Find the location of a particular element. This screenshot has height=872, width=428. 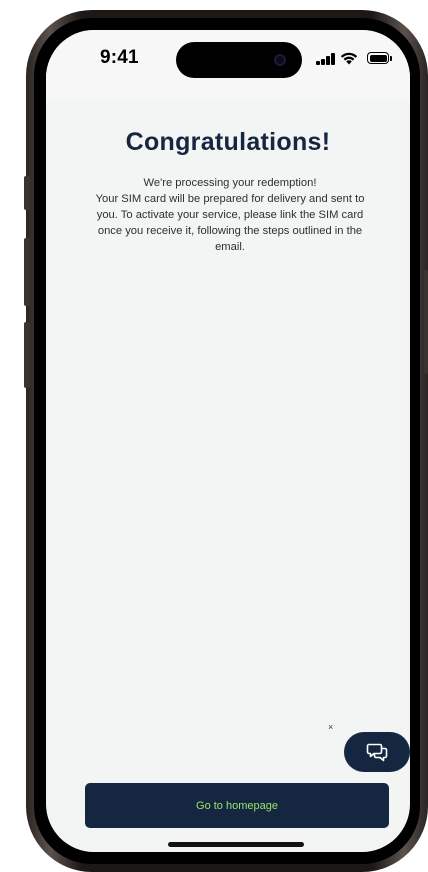

signal-icon is located at coordinates (326, 59).